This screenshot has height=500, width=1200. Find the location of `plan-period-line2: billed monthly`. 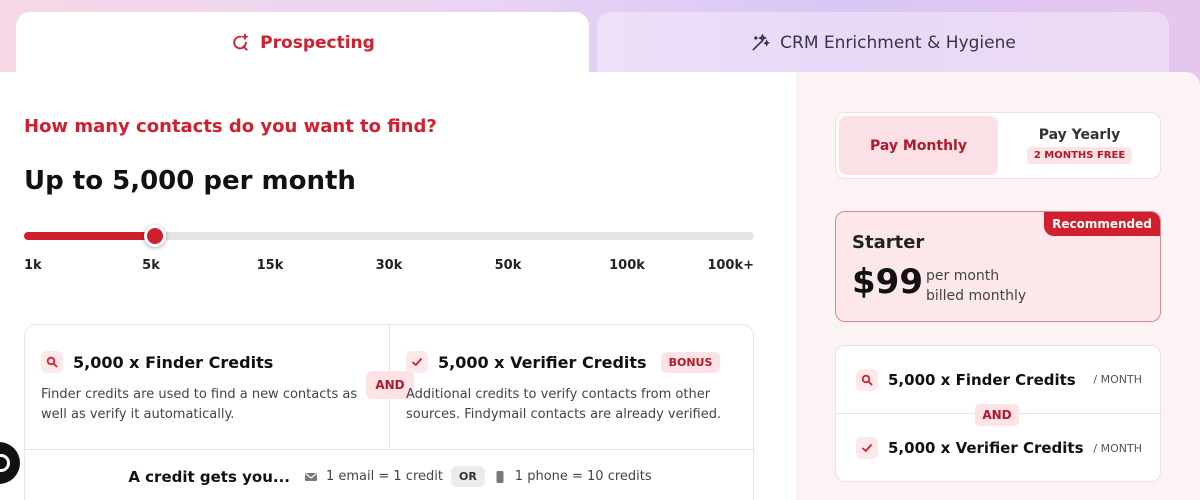

plan-period-line2: billed monthly is located at coordinates (976, 296).